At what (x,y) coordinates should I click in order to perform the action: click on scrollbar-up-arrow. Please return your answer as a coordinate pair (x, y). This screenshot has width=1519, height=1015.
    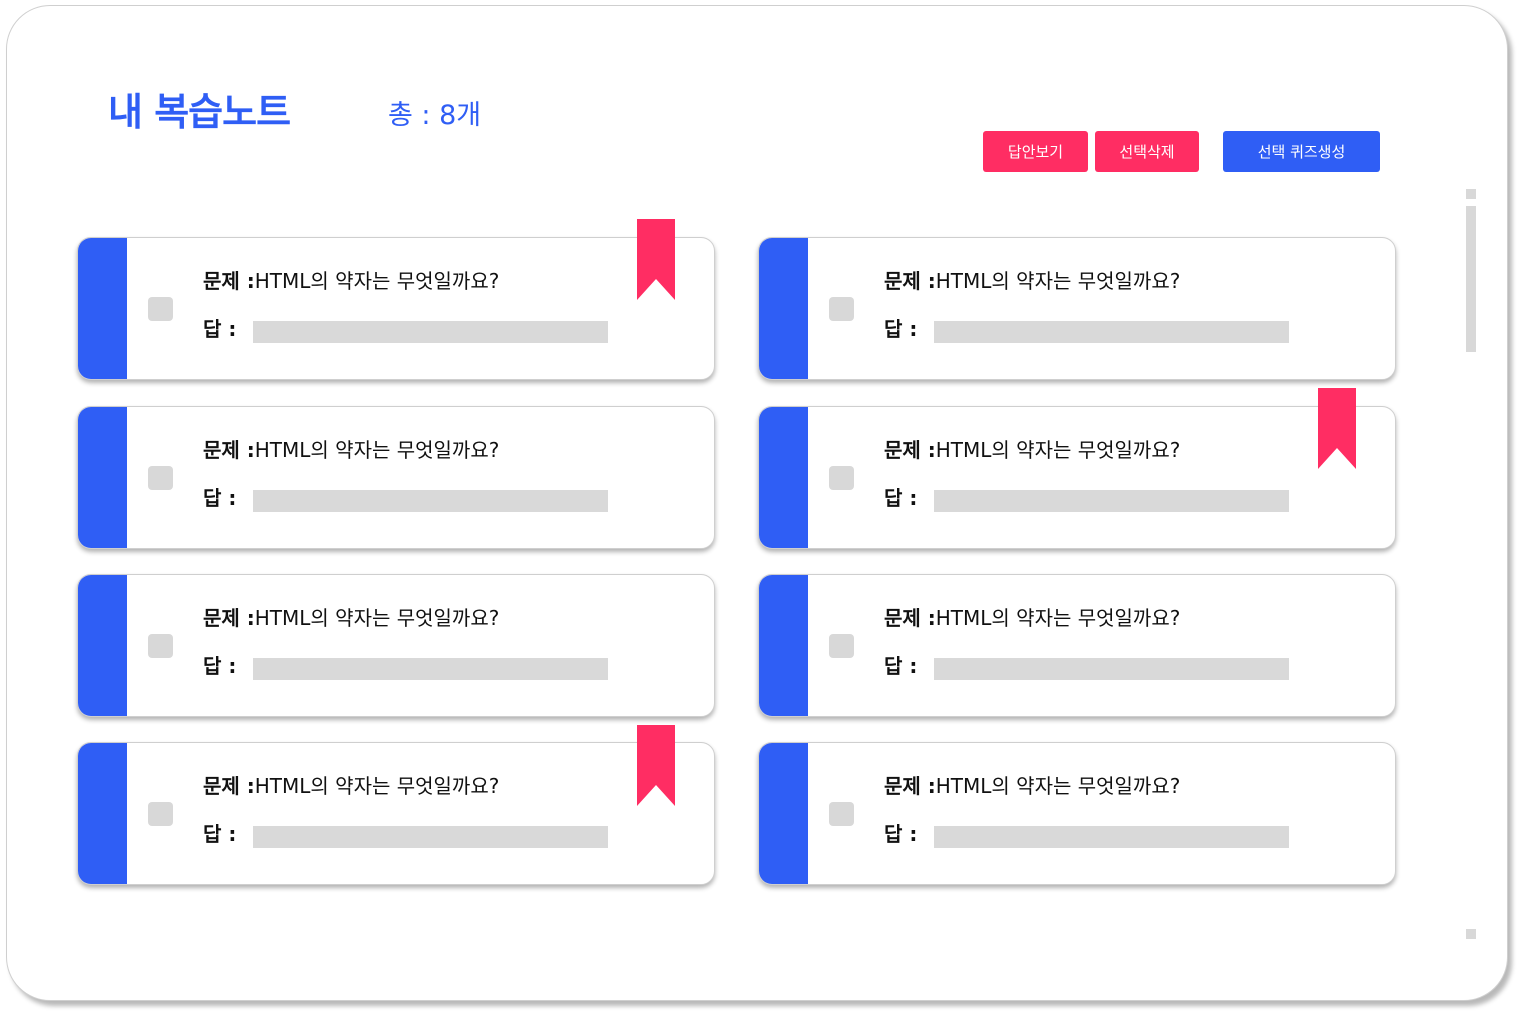
    Looking at the image, I should click on (1471, 194).